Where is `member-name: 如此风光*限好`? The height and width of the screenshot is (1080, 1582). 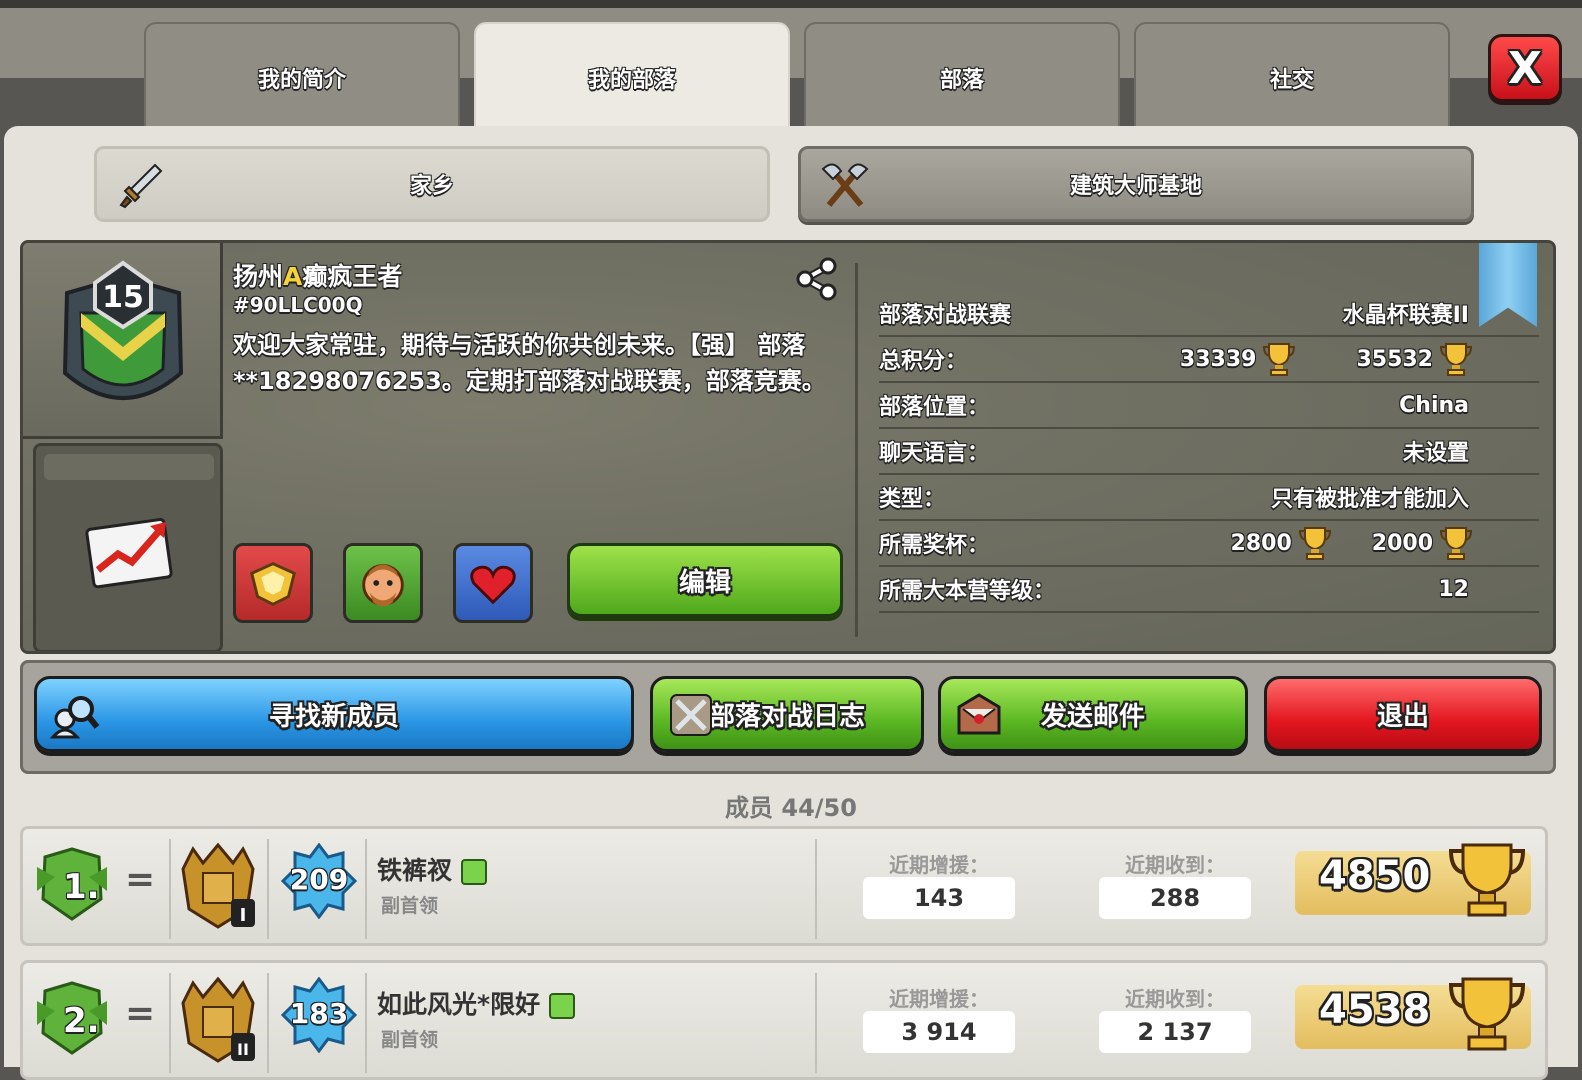
member-name: 如此风光*限好 is located at coordinates (476, 1003).